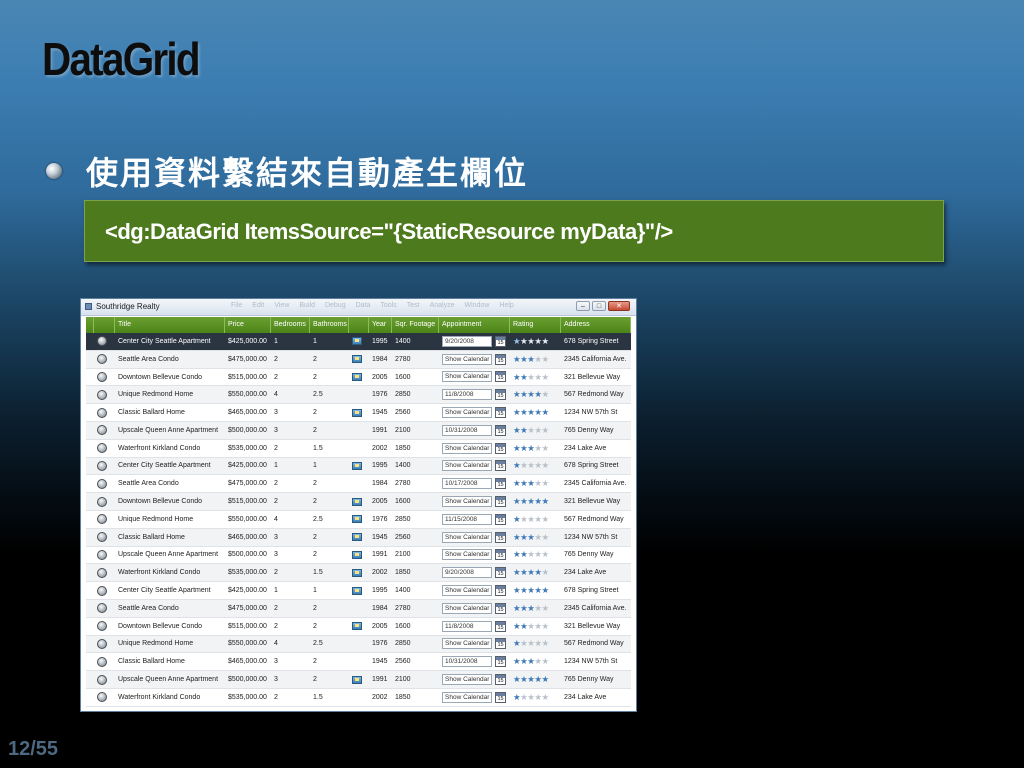 This screenshot has height=768, width=1024. I want to click on column-header-flag, so click(359, 325).